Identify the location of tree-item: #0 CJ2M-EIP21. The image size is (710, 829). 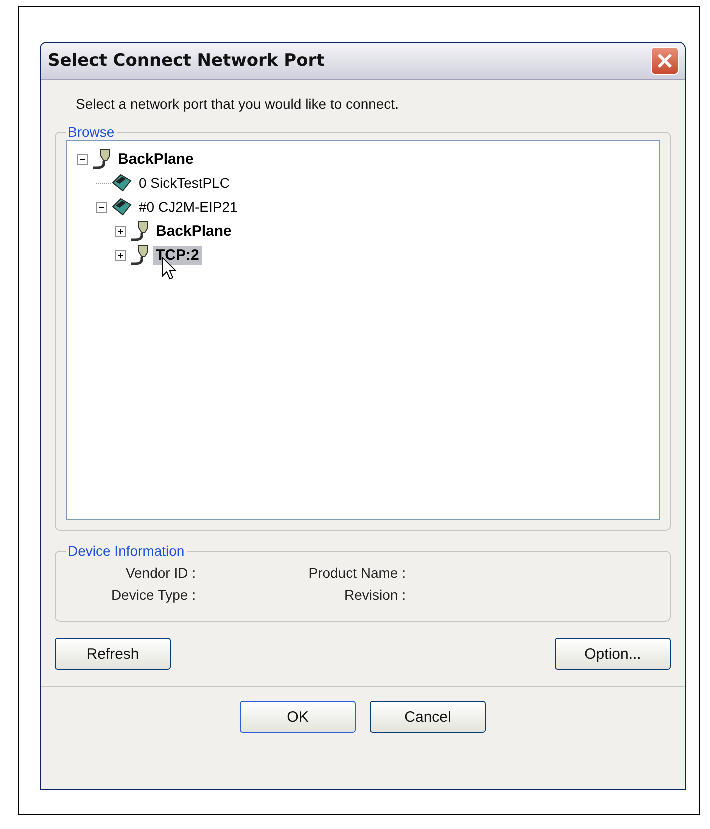
(188, 207).